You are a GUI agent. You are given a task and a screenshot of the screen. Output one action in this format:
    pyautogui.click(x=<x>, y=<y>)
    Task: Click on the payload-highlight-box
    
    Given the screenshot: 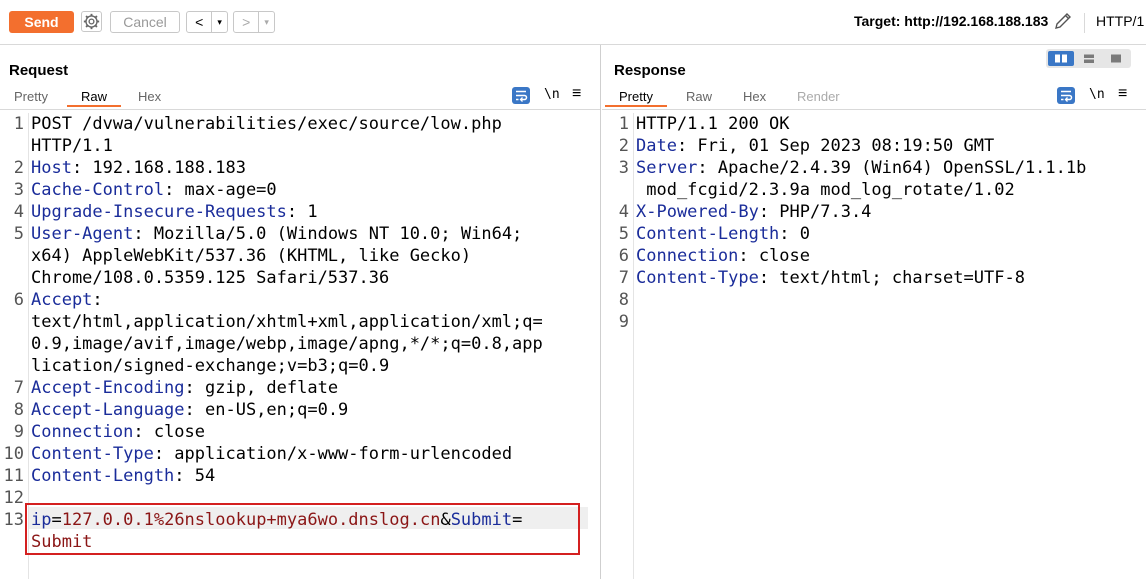 What is the action you would take?
    pyautogui.click(x=302, y=529)
    